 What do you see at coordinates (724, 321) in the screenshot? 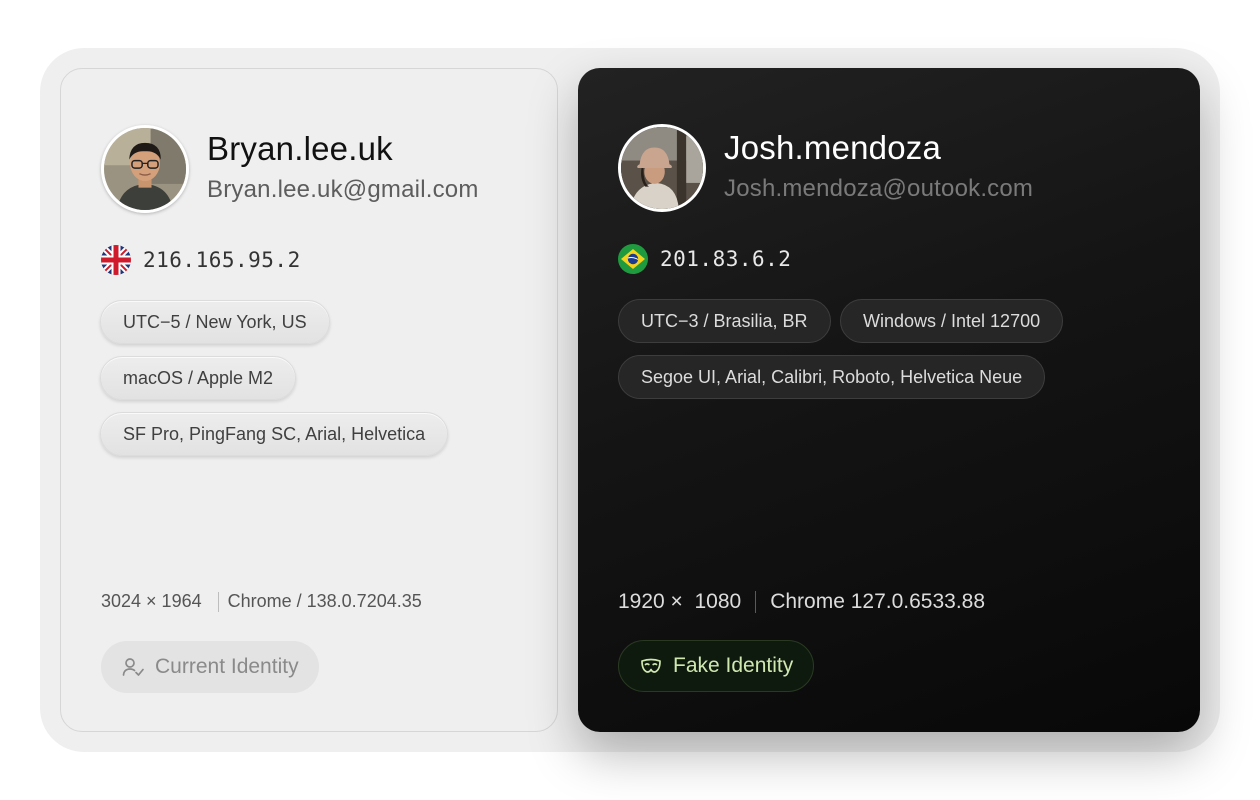
I see `timezone-chip: UTC−3 / Brasilia, BR` at bounding box center [724, 321].